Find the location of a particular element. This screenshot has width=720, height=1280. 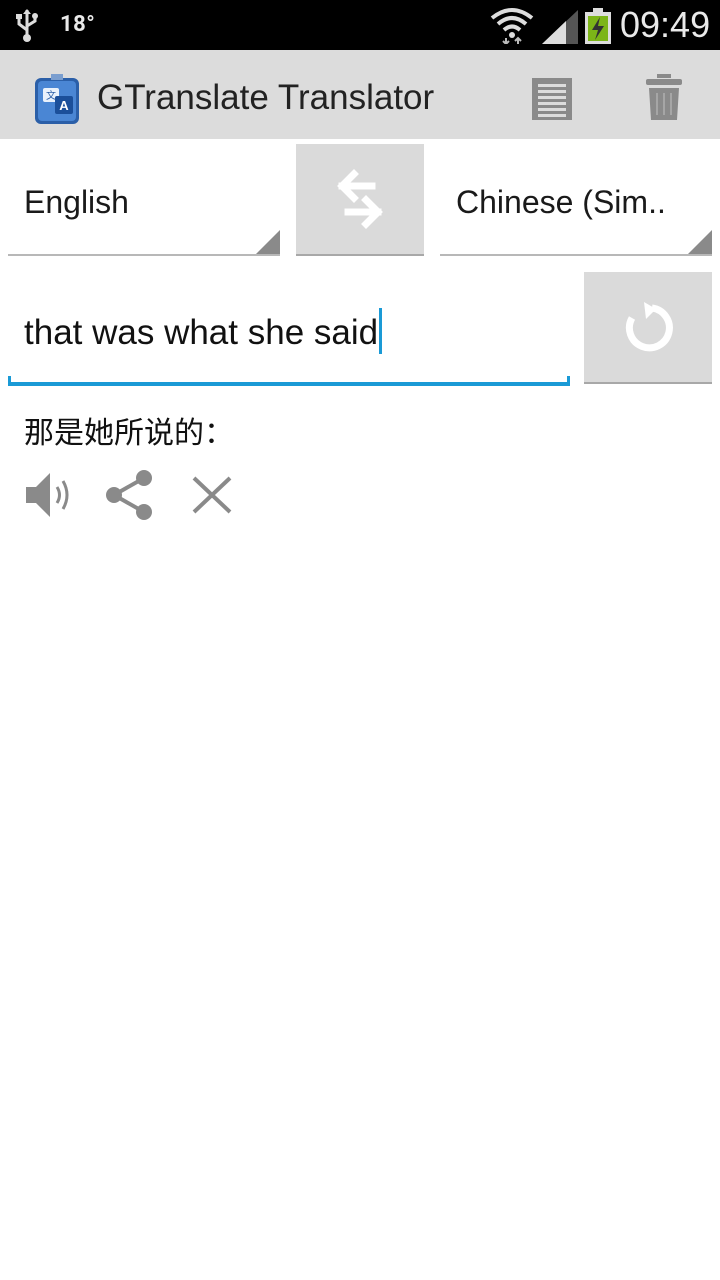

share-icon is located at coordinates (130, 495).